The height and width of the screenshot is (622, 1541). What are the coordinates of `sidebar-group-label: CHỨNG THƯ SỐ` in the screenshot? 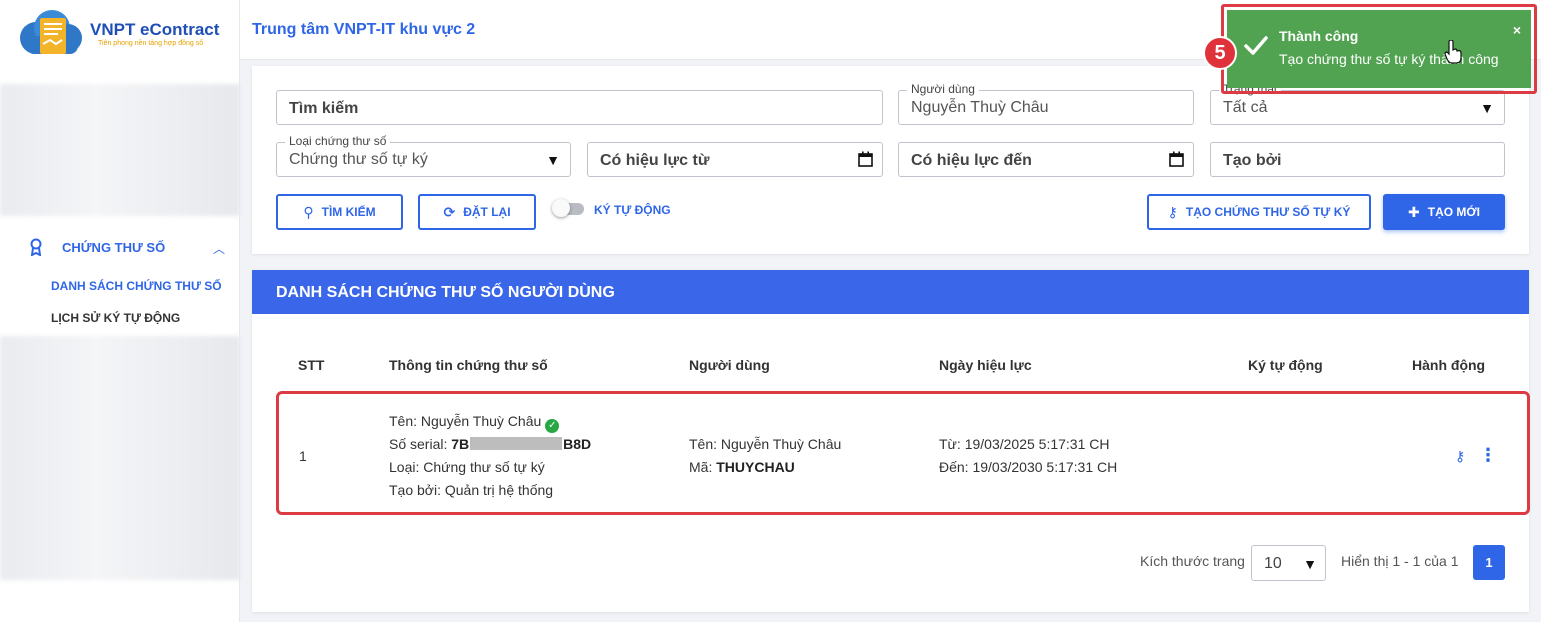 It's located at (114, 247).